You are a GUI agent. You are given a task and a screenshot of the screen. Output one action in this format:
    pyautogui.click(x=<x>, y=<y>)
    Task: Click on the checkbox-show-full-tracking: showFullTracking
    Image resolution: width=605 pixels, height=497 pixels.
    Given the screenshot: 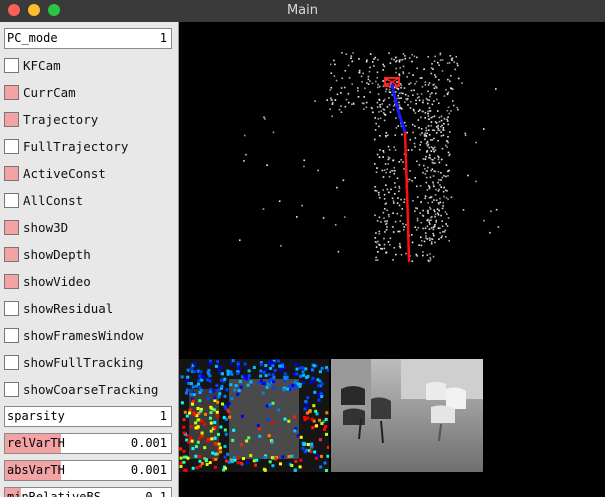 What is the action you would take?
    pyautogui.click(x=73, y=363)
    